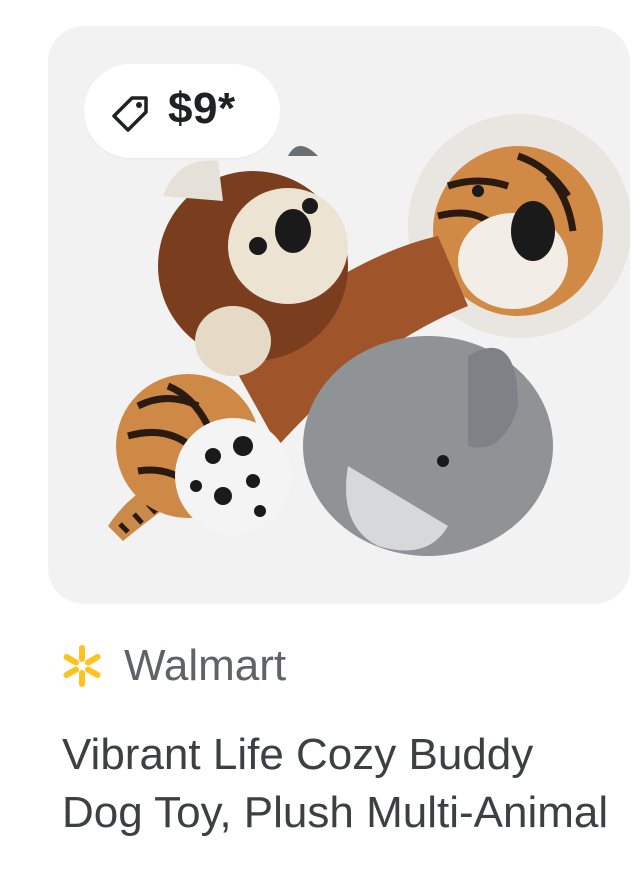  Describe the element at coordinates (202, 108) in the screenshot. I see `price-text: $9*` at that location.